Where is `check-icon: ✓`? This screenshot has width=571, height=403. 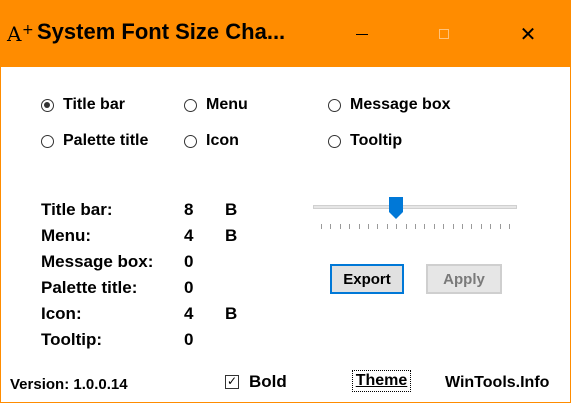 check-icon: ✓ is located at coordinates (232, 381).